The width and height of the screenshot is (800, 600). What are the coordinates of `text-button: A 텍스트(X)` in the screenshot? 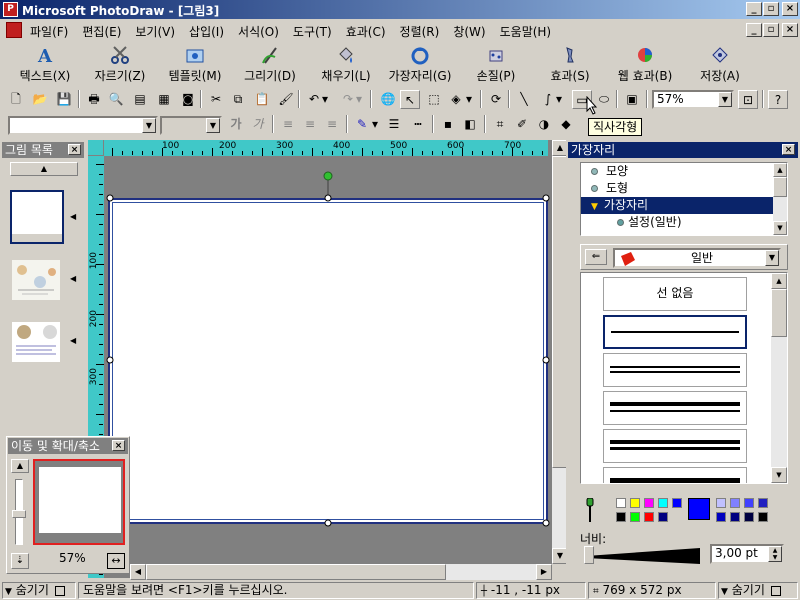 It's located at (45, 64).